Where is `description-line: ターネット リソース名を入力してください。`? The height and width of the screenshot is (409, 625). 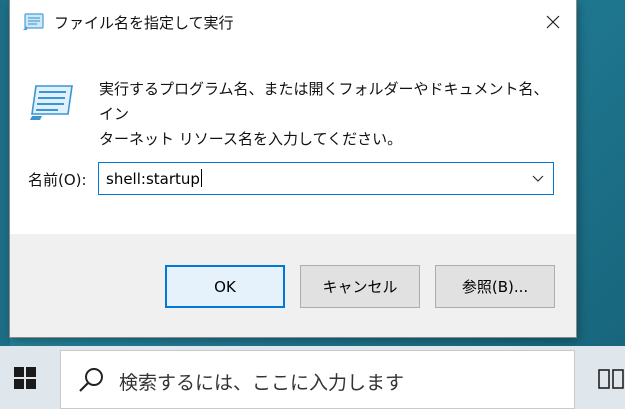 description-line: ターネット リソース名を入力してください。 is located at coordinates (251, 139).